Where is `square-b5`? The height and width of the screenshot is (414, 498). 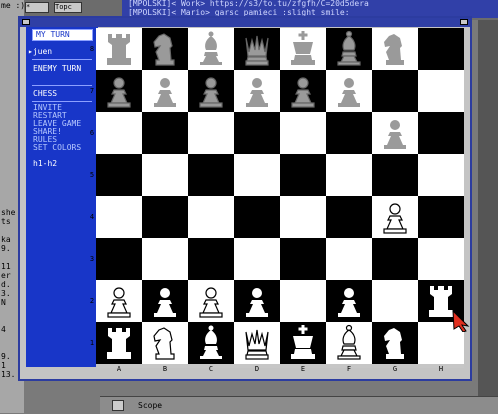 square-b5 is located at coordinates (165, 175).